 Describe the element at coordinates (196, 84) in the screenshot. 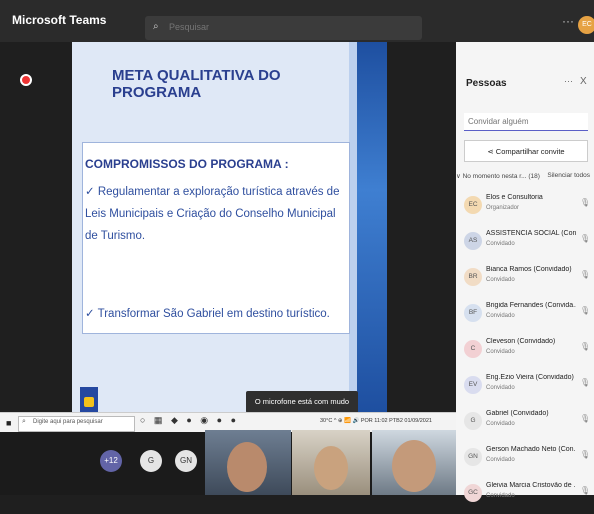

I see `slide-title: META QUALITATIVA DO PROGRAMA` at that location.